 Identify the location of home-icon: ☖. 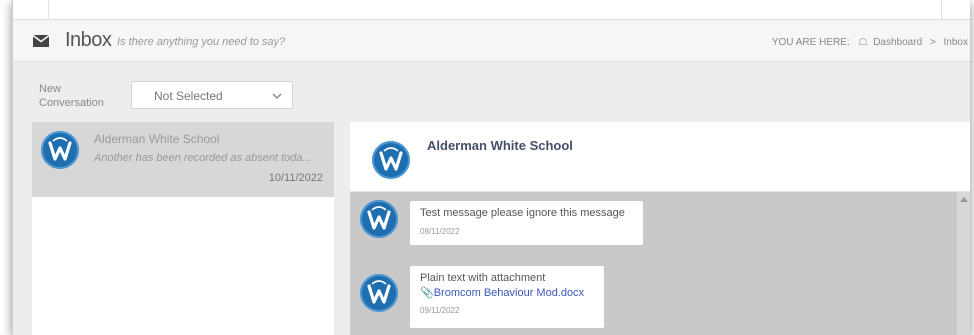
(863, 42).